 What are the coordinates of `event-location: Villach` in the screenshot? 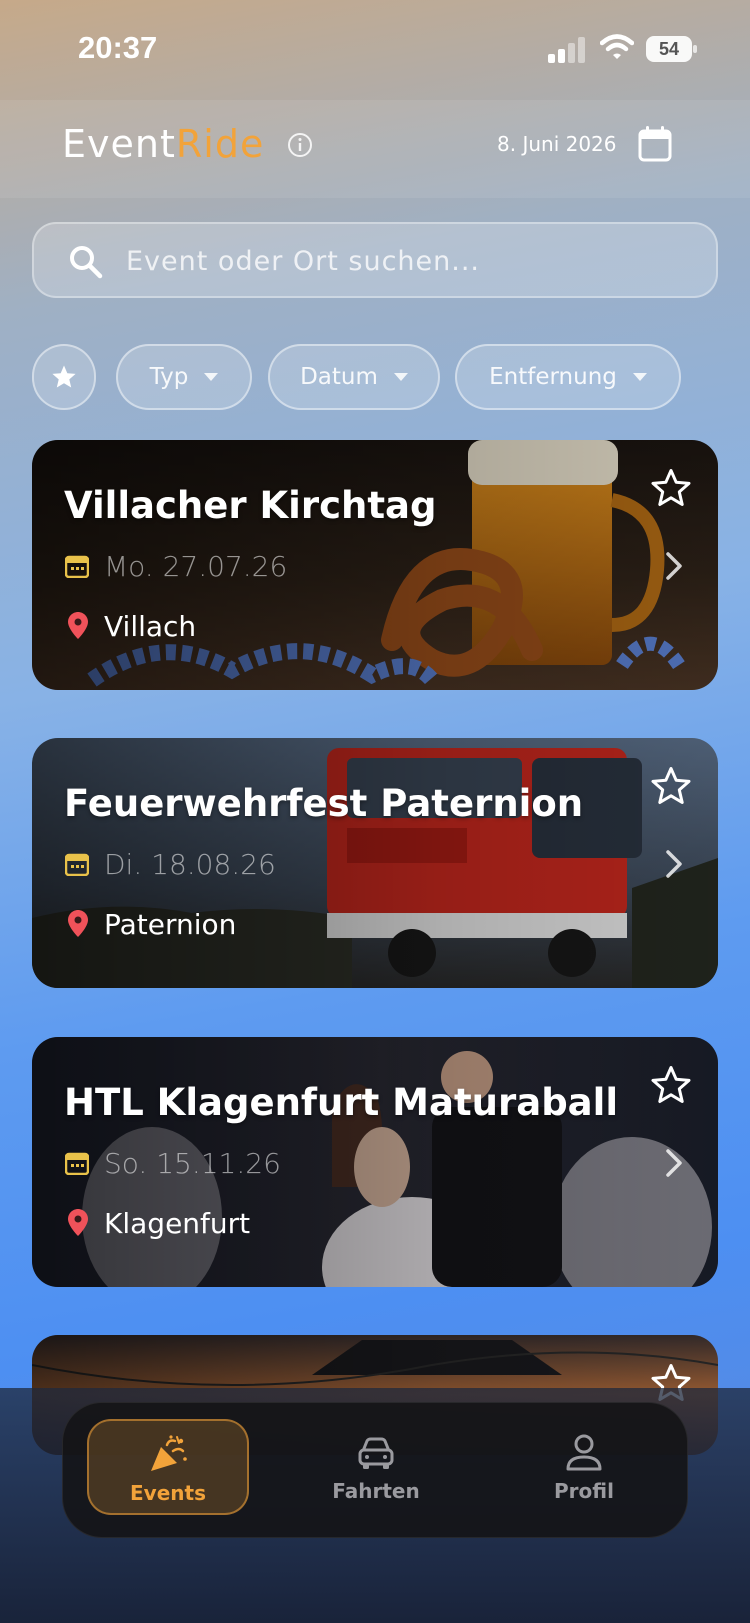 It's located at (150, 626).